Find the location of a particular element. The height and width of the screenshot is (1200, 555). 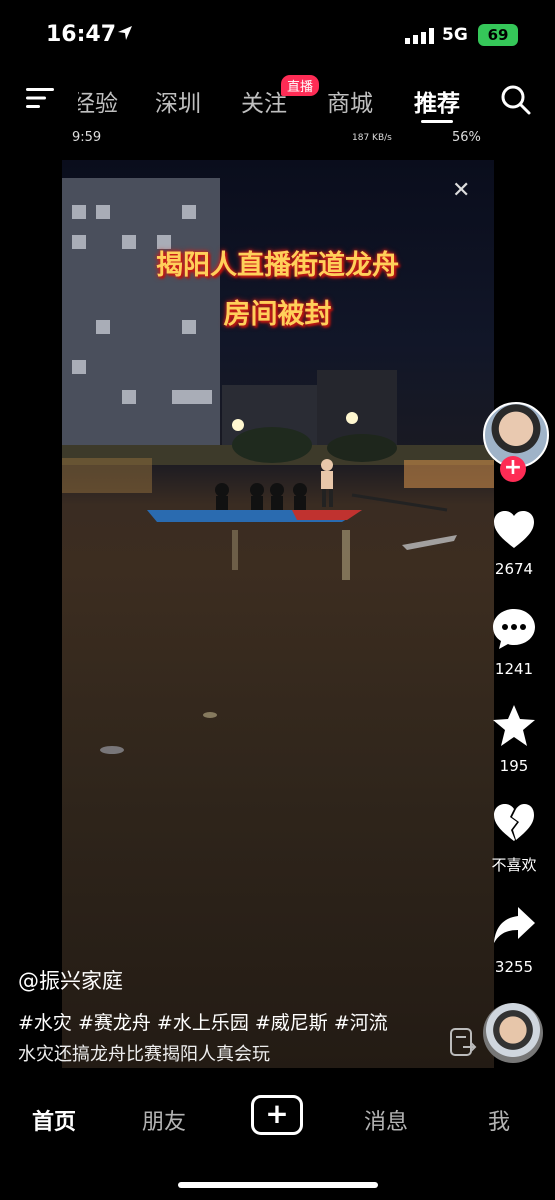

home-indicator is located at coordinates (278, 1185).